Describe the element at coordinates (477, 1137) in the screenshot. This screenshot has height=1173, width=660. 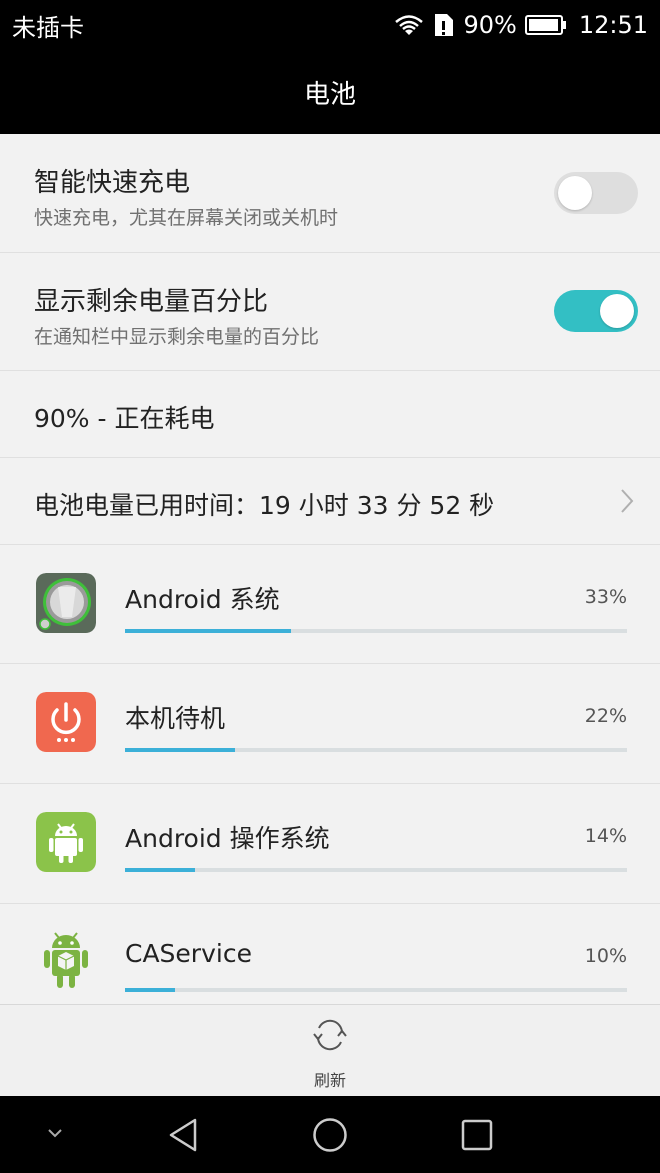
I see `recents-icon` at that location.